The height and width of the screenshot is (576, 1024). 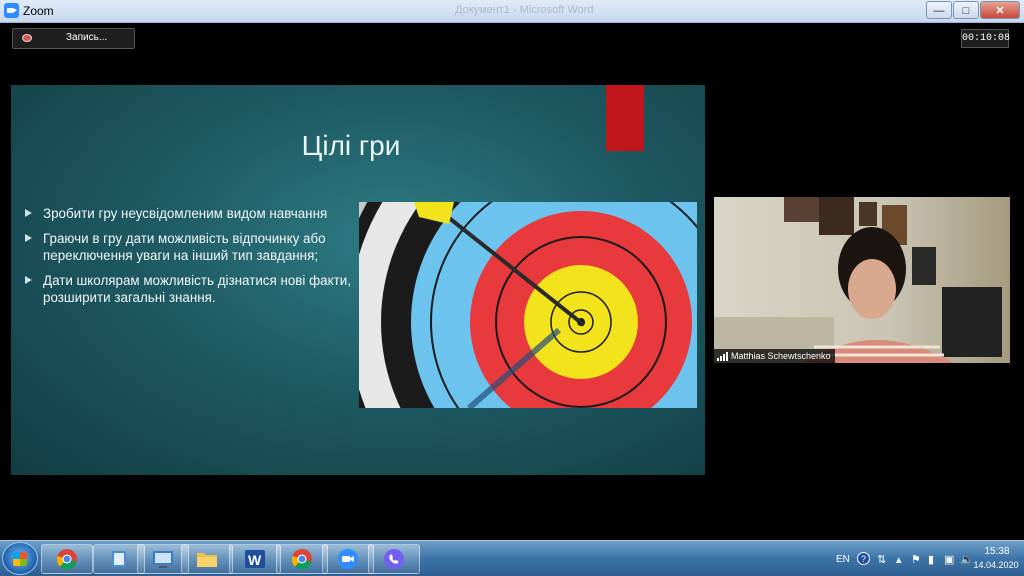 I want to click on close-button: ✕, so click(x=1000, y=10).